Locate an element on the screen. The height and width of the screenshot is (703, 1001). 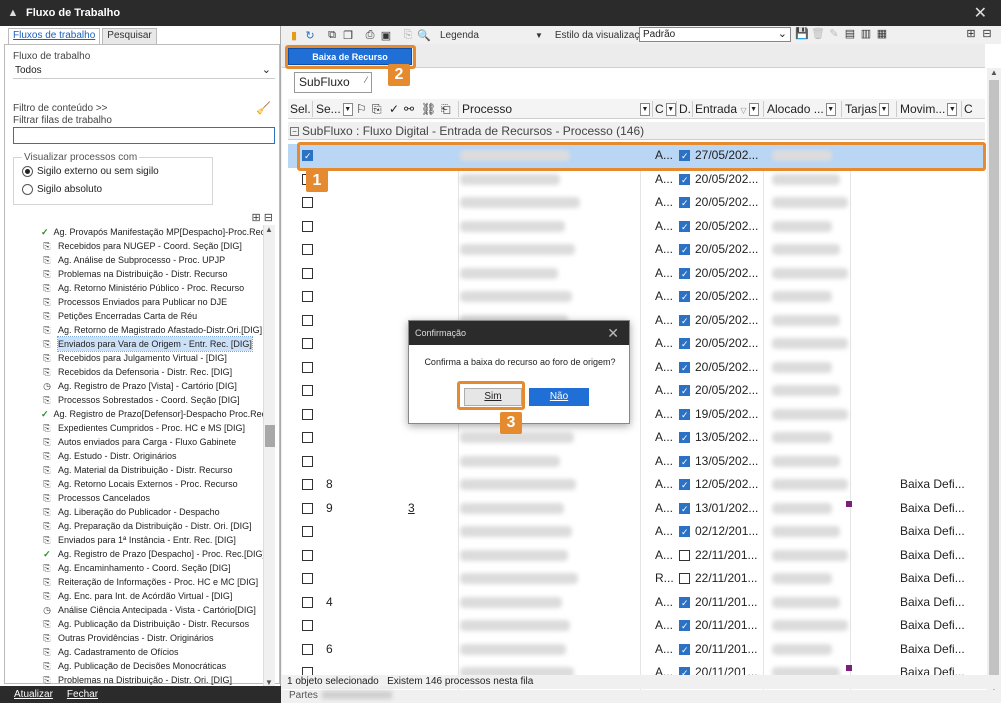
save-view-icon: 💾 is located at coordinates (802, 33).